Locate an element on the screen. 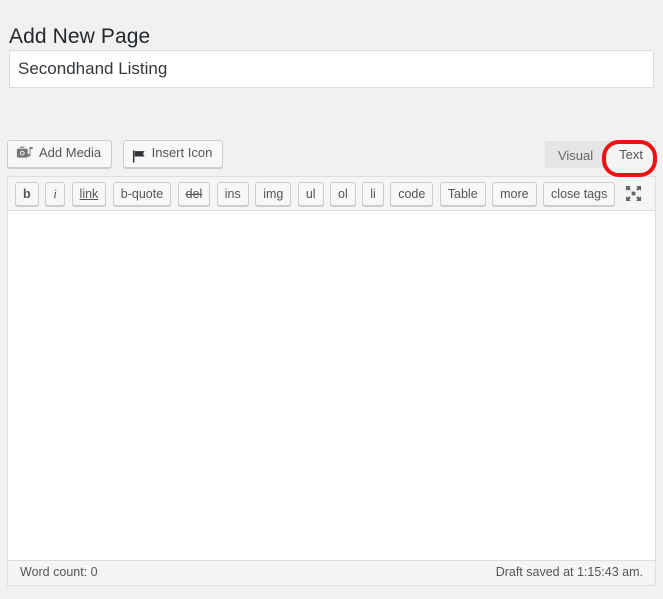 This screenshot has width=663, height=599. add-media-button: Add Media is located at coordinates (60, 154).